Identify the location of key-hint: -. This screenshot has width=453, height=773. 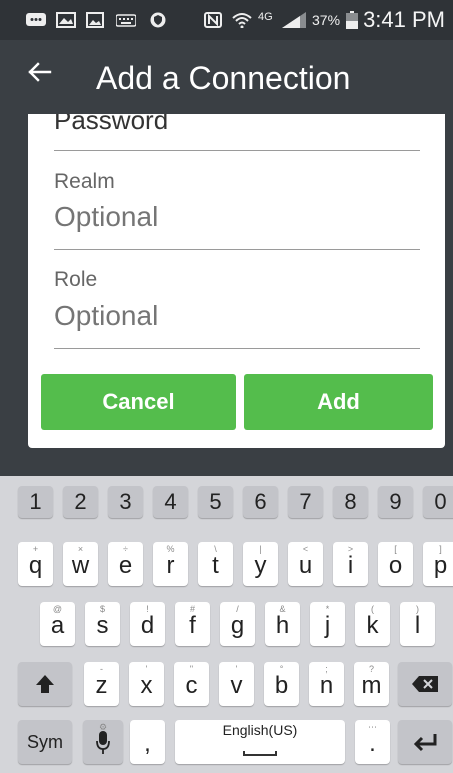
(101, 669).